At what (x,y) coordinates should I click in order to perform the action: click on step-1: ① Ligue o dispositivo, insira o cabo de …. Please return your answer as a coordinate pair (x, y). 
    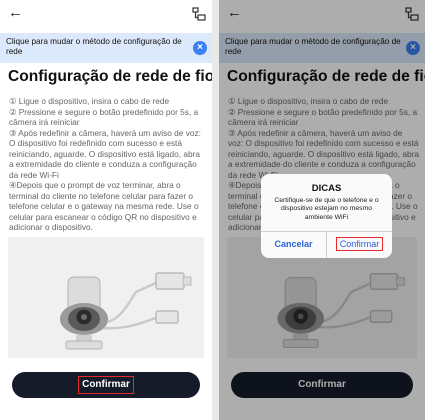
    Looking at the image, I should click on (89, 101).